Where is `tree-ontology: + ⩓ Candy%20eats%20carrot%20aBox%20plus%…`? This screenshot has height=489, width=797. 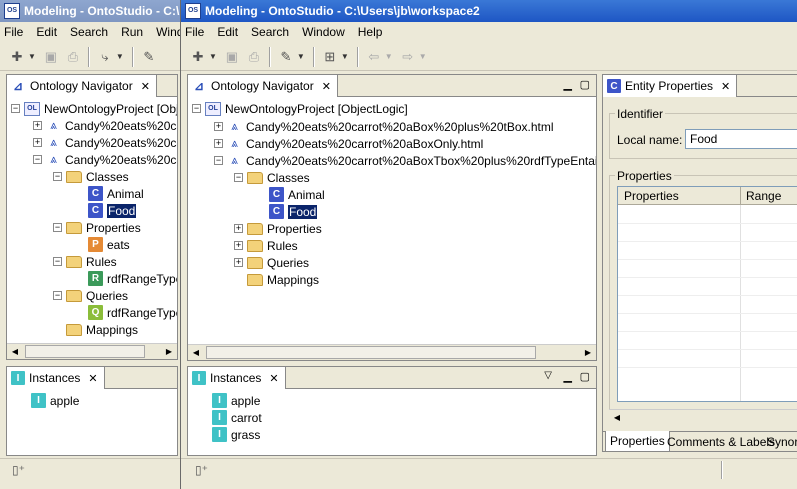
tree-ontology: + ⩓ Candy%20eats%20carrot%20aBox%20plus%… is located at coordinates (384, 126).